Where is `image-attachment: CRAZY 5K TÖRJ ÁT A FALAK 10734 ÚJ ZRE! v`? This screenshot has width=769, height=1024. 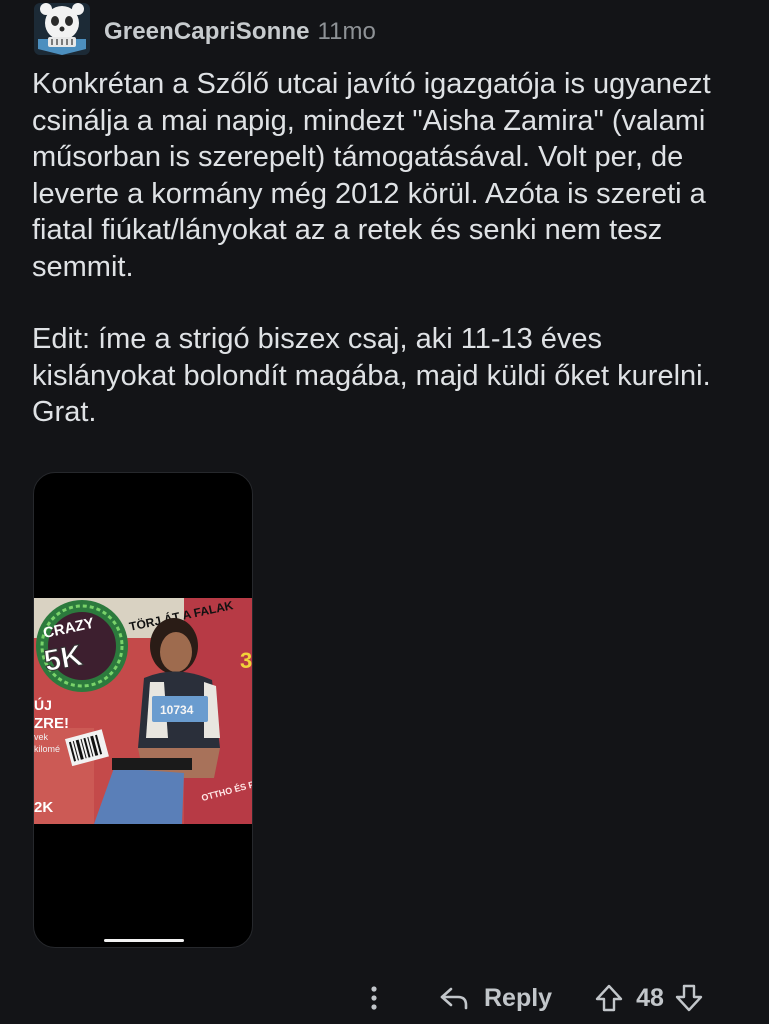 image-attachment: CRAZY 5K TÖRJ ÁT A FALAK 10734 ÚJ ZRE! v is located at coordinates (143, 710).